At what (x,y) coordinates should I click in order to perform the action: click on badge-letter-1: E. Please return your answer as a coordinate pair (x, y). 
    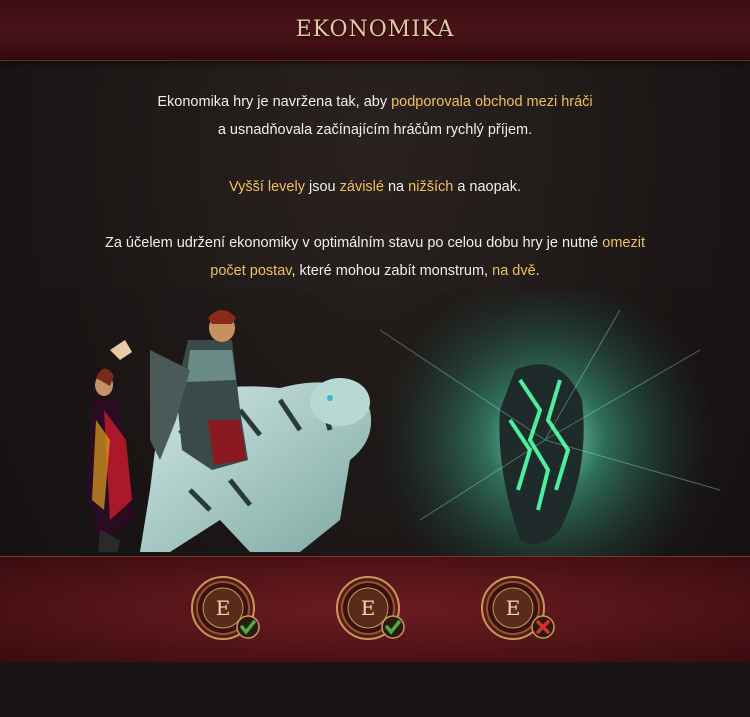
    Looking at the image, I should click on (223, 608).